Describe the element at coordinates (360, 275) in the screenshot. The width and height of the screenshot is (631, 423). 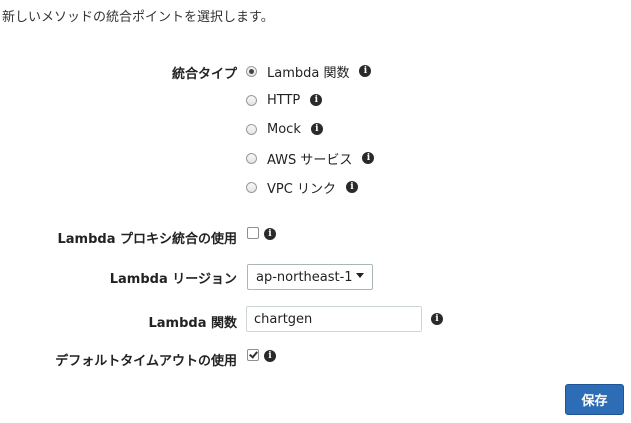
I see `chevron-down-icon` at that location.